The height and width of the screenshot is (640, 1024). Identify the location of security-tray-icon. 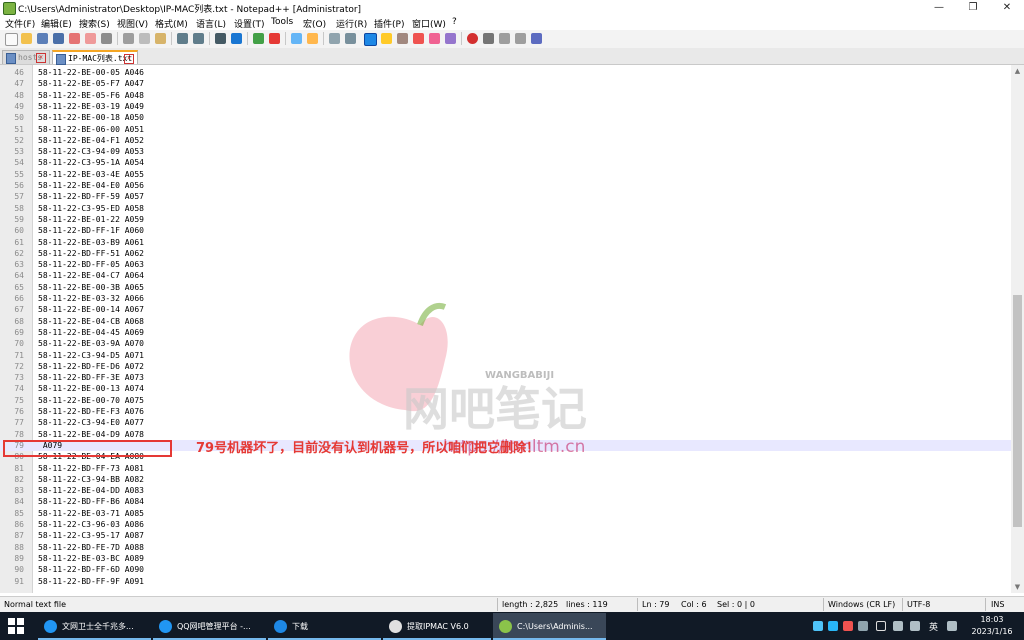
(848, 626).